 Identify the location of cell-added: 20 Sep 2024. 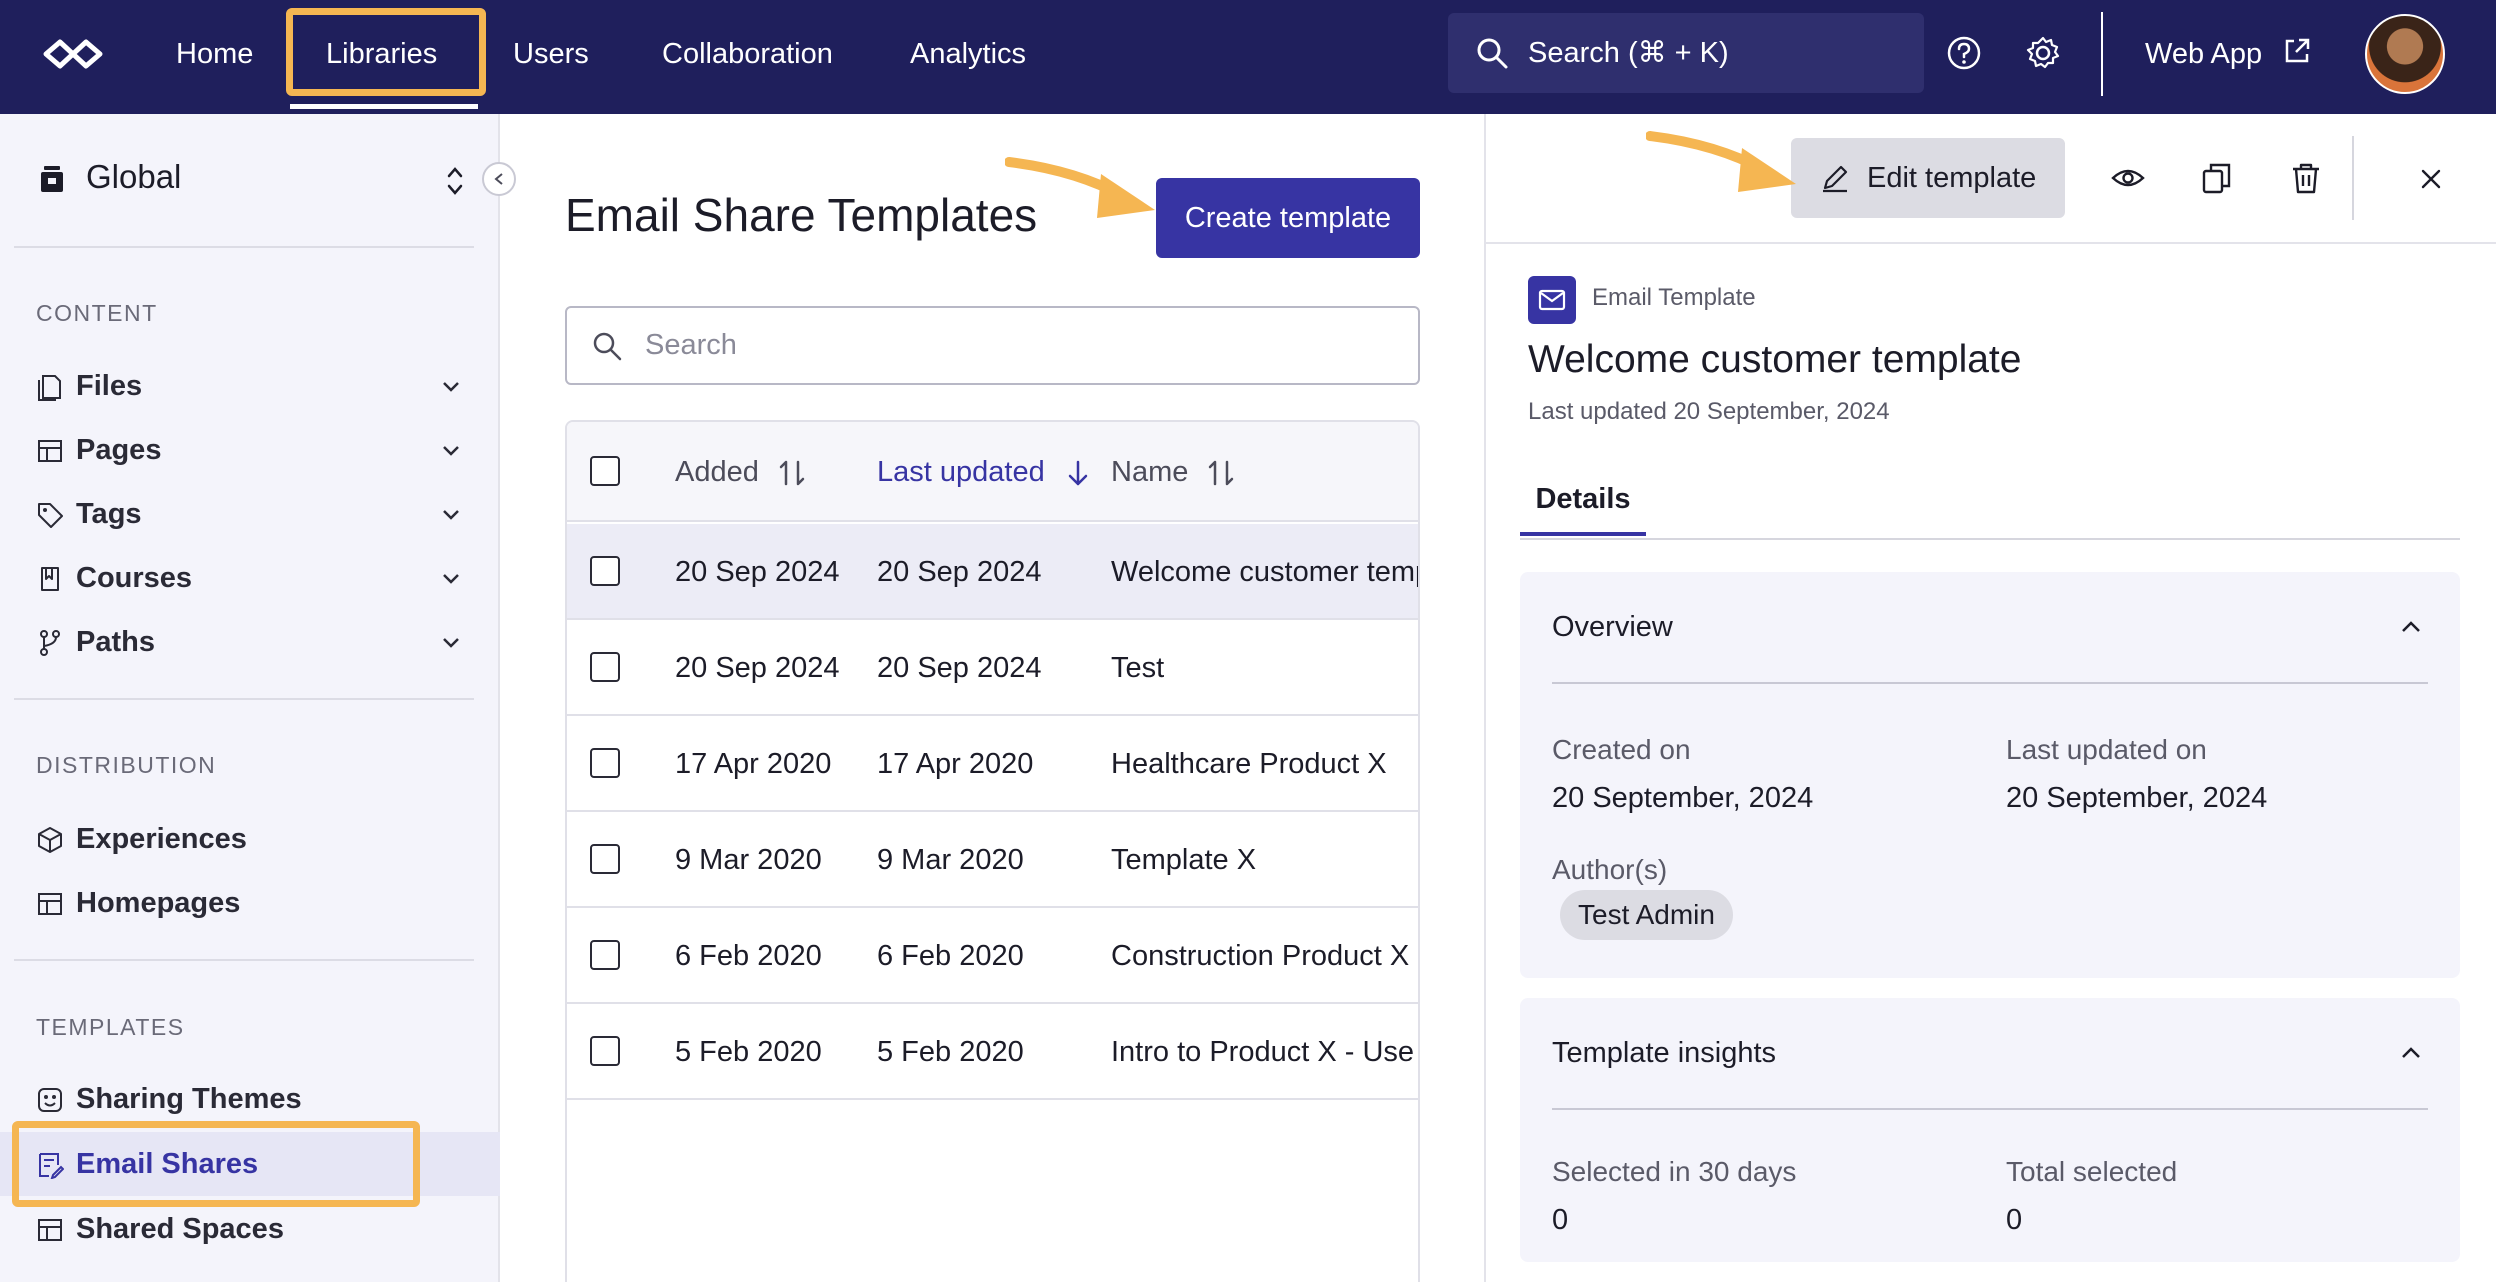
(757, 572).